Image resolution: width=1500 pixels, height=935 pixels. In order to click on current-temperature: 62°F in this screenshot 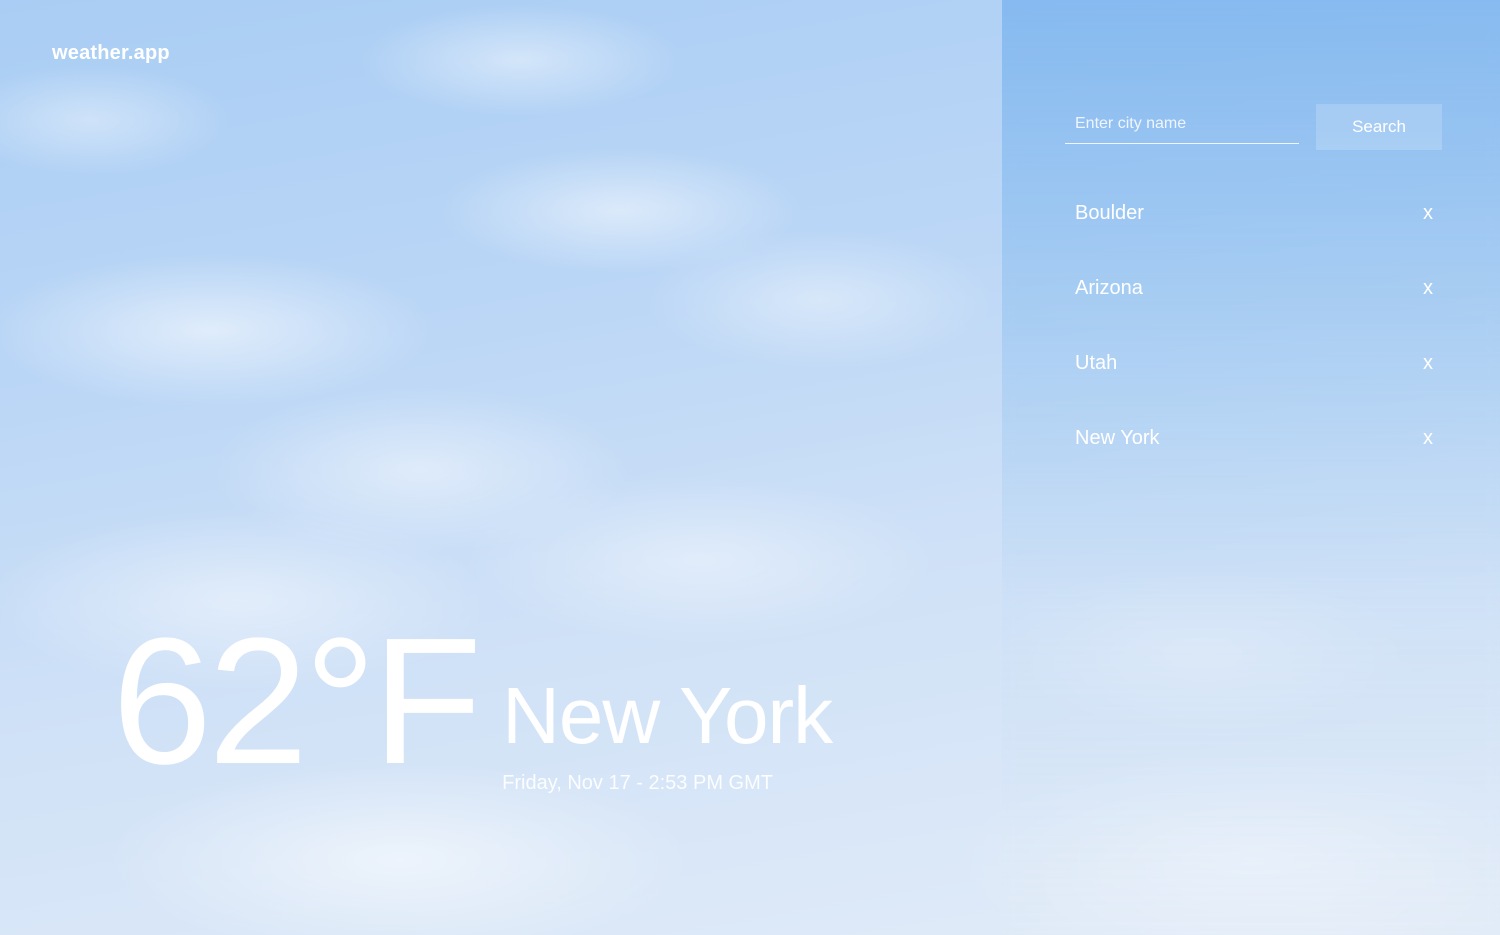, I will do `click(297, 701)`.